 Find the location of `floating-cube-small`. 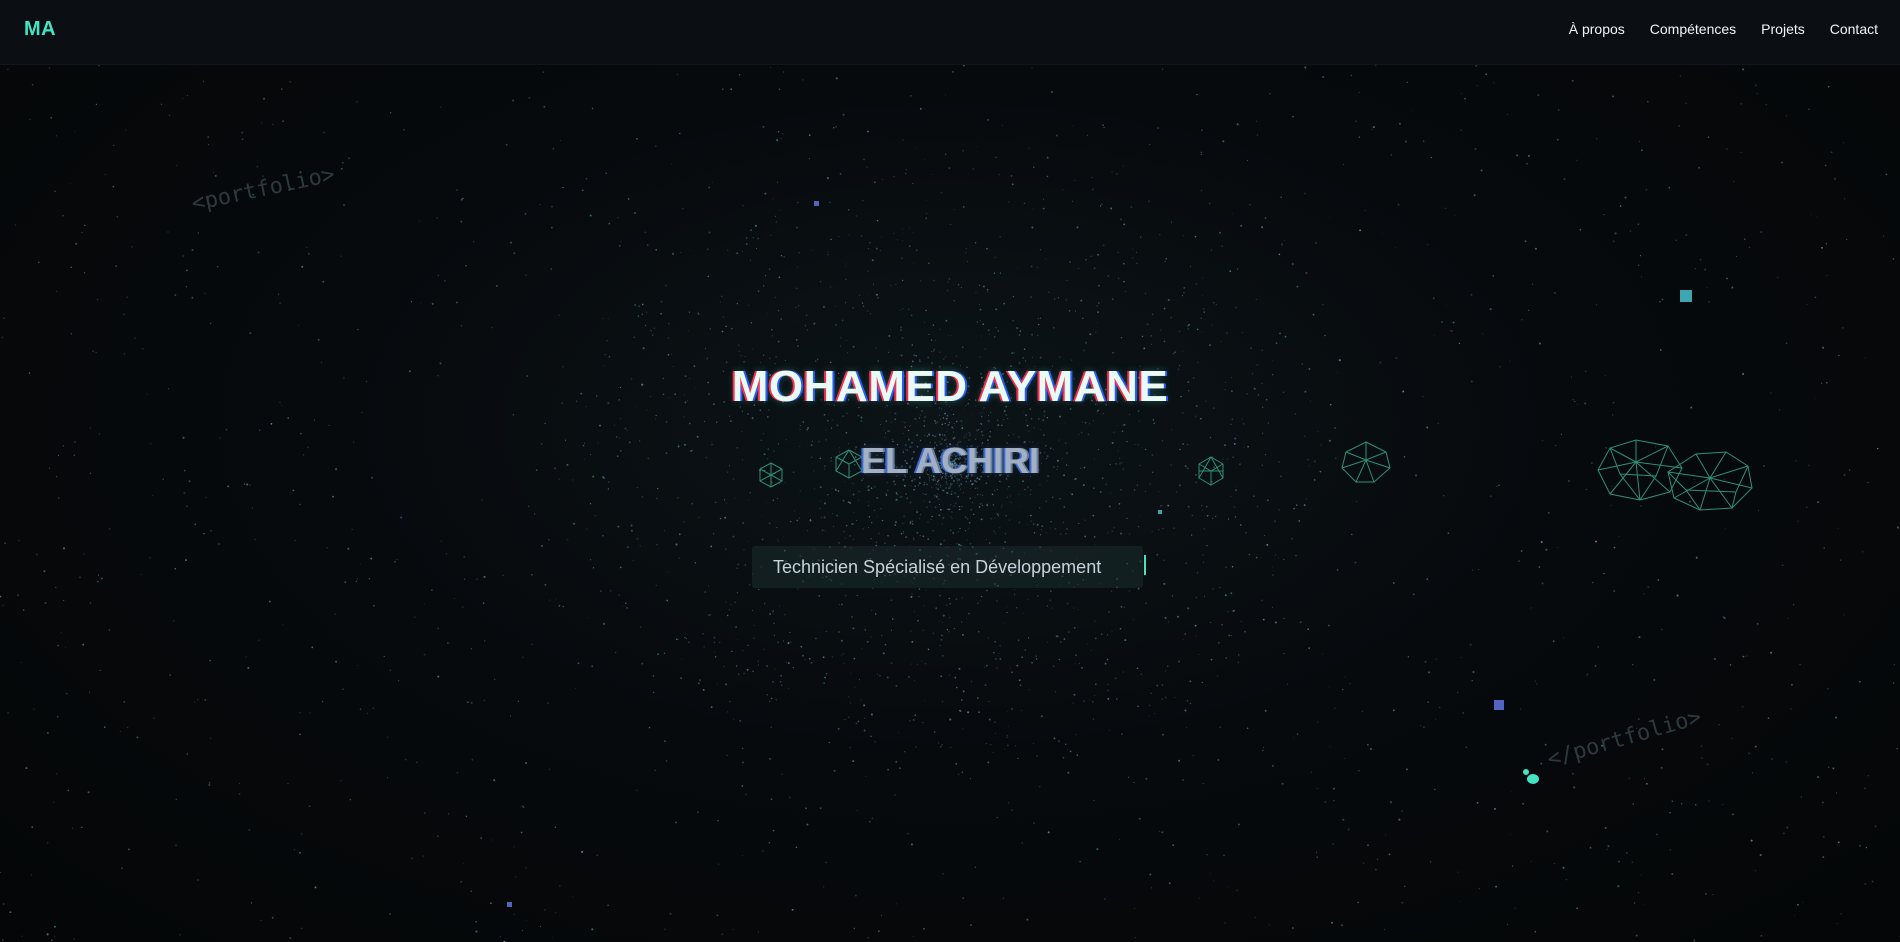

floating-cube-small is located at coordinates (816, 203).